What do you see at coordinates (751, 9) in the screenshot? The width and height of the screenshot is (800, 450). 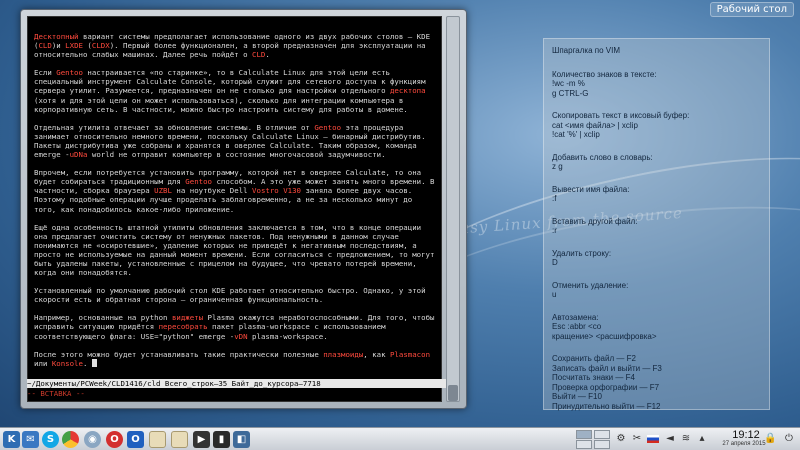 I see `desktop-toolbox-button: Рабочий стол` at bounding box center [751, 9].